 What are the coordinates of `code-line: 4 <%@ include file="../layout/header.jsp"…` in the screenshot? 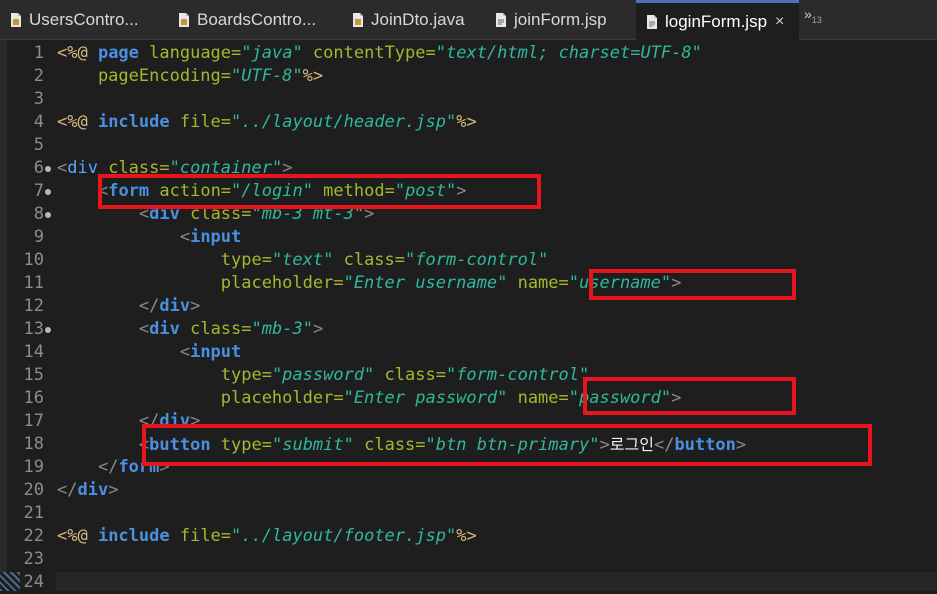 It's located at (468, 122).